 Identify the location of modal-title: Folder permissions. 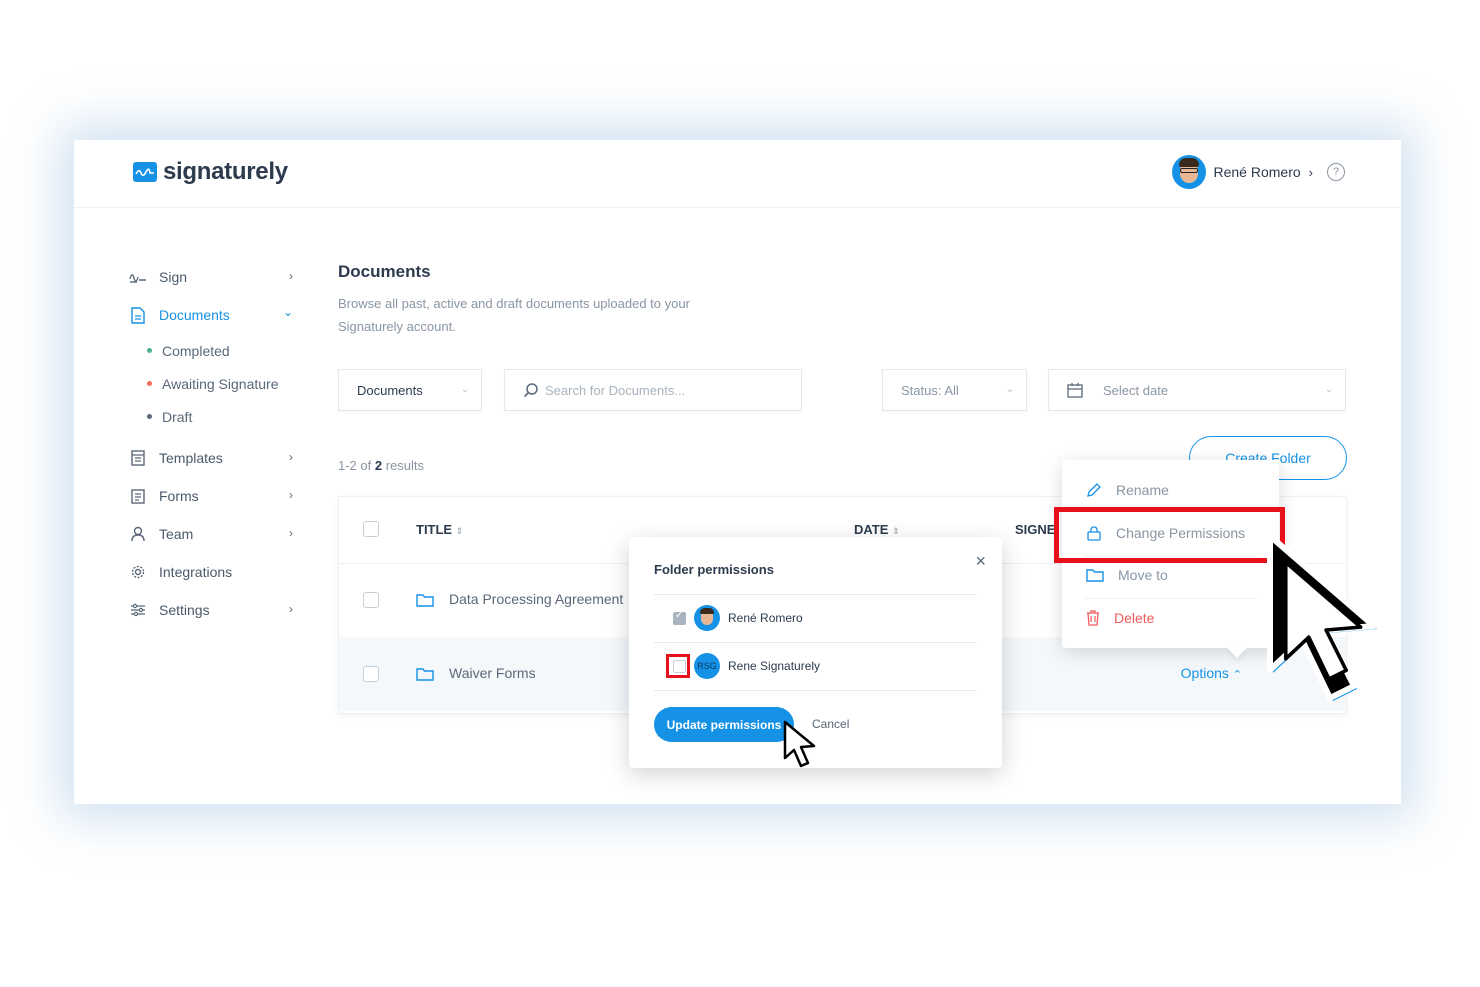
(714, 569).